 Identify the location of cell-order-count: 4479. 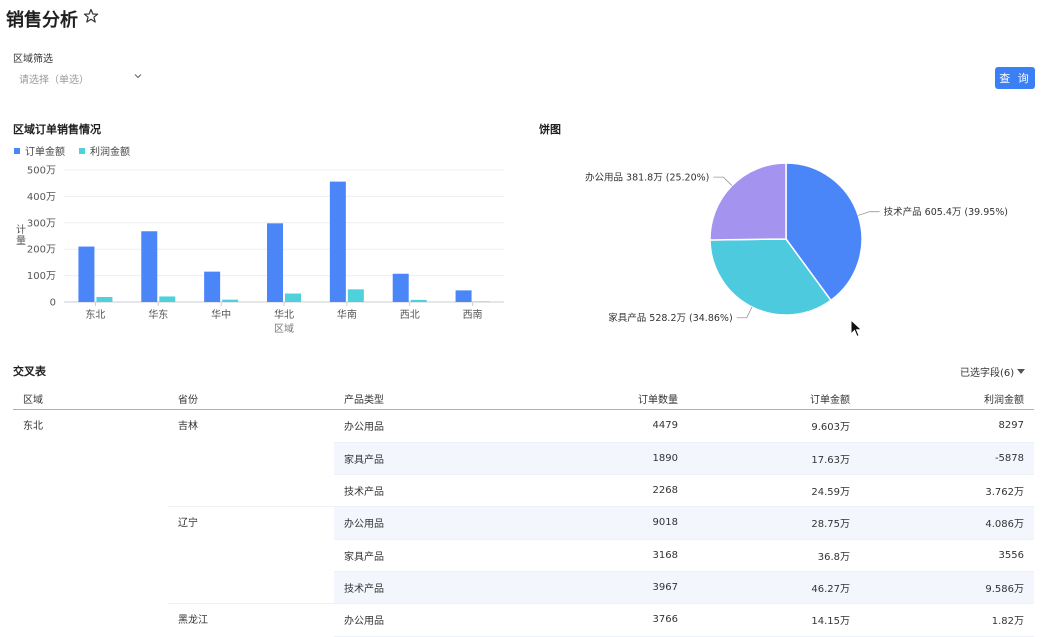
(594, 426).